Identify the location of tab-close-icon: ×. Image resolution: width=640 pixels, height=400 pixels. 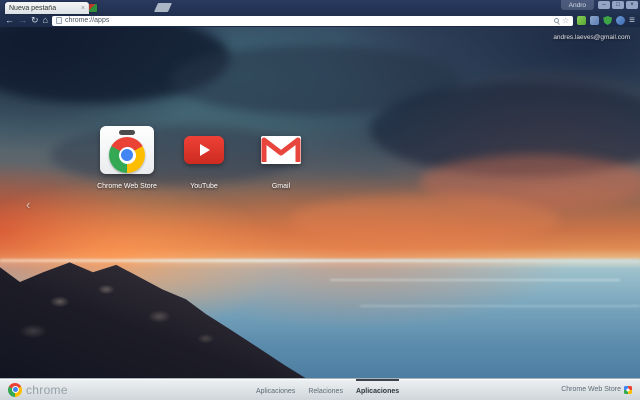
(83, 8).